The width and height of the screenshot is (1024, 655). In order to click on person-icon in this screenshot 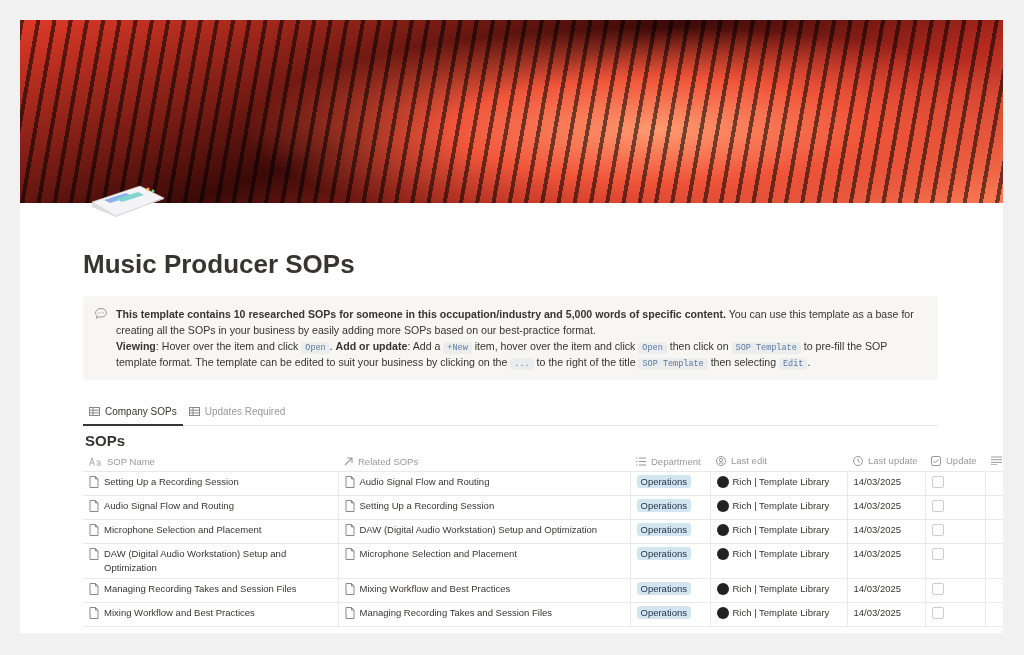, I will do `click(721, 460)`.